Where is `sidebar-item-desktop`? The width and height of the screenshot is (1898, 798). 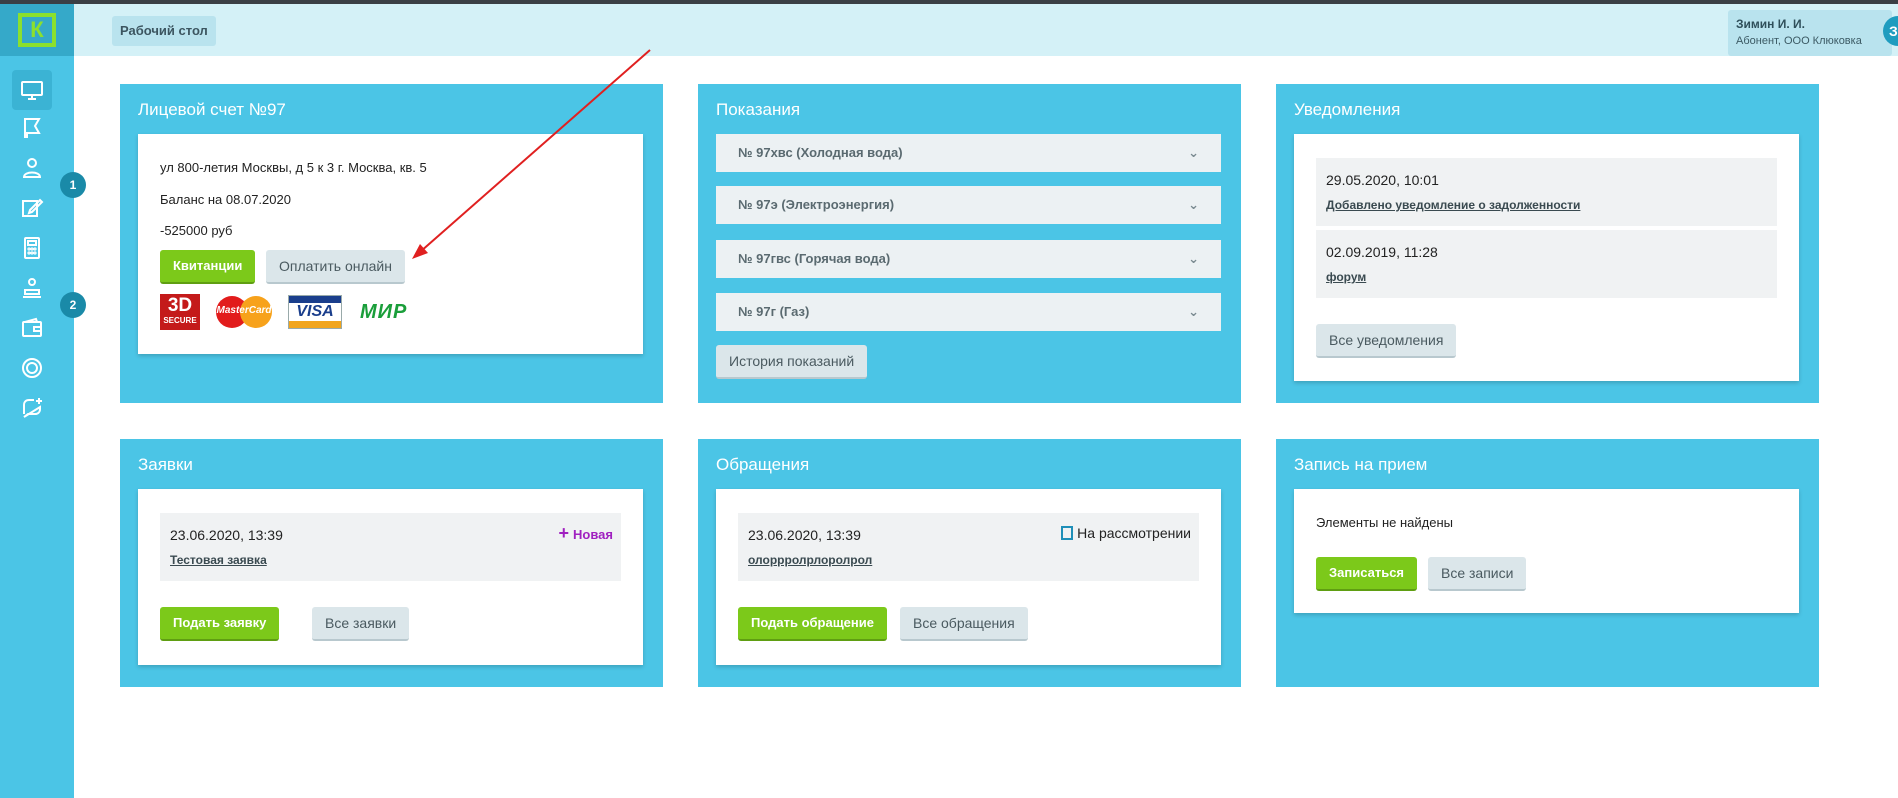
sidebar-item-desktop is located at coordinates (32, 90).